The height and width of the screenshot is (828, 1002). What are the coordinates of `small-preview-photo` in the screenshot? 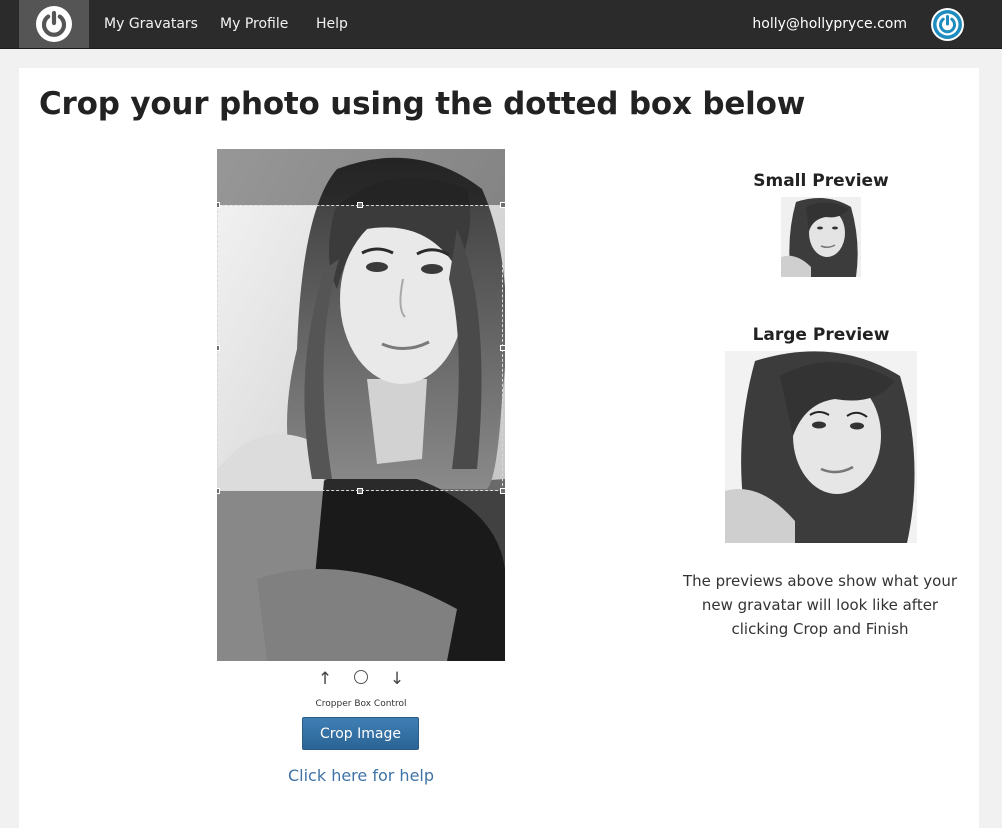 It's located at (821, 237).